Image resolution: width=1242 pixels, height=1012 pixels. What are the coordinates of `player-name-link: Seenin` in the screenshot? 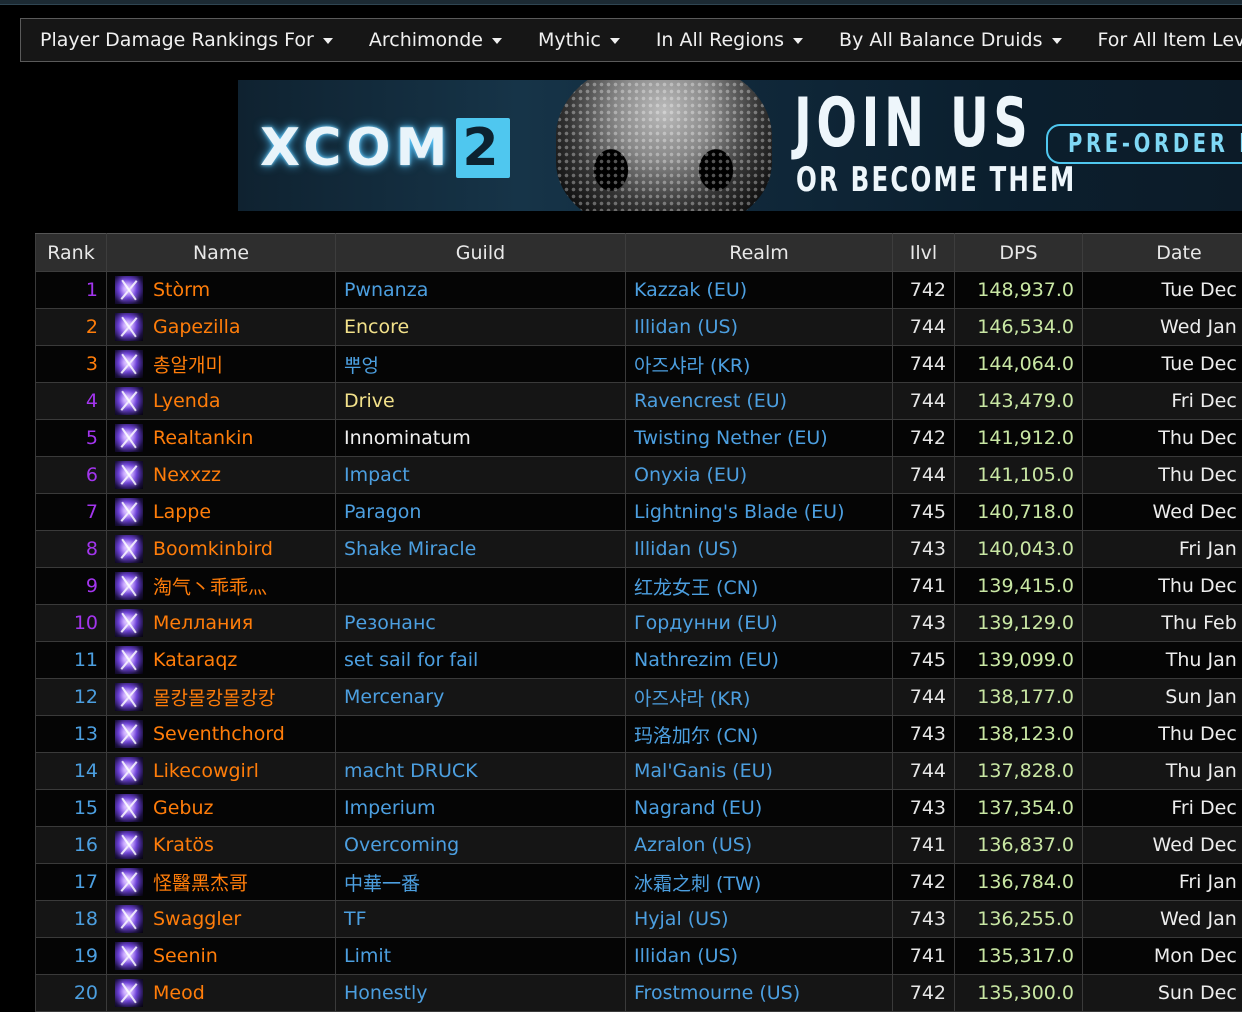 It's located at (185, 956).